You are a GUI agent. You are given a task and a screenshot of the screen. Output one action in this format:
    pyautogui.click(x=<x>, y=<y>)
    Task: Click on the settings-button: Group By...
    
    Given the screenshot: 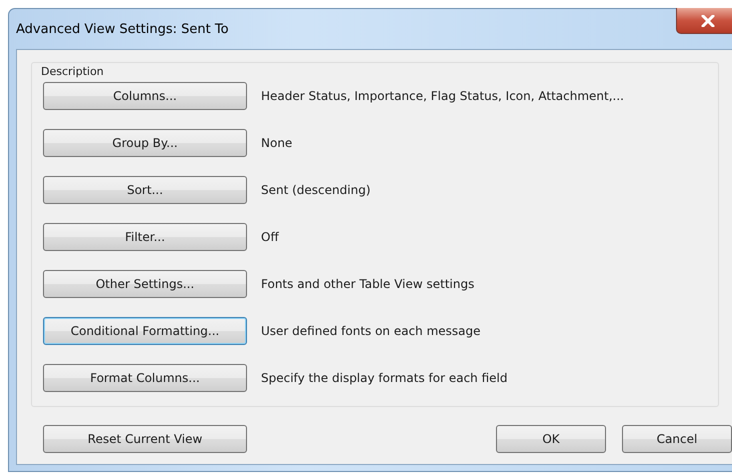 What is the action you would take?
    pyautogui.click(x=145, y=143)
    